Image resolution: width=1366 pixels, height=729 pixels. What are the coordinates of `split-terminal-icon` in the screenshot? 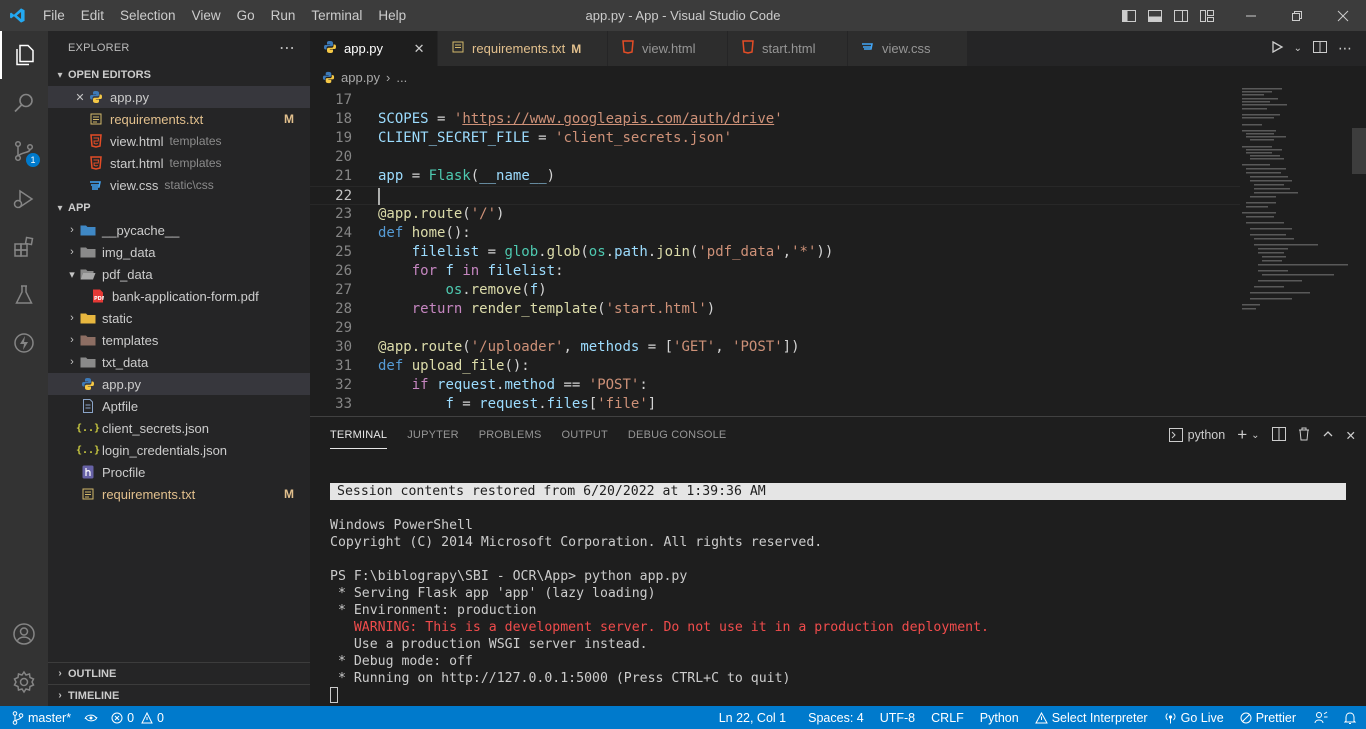 It's located at (1278, 435).